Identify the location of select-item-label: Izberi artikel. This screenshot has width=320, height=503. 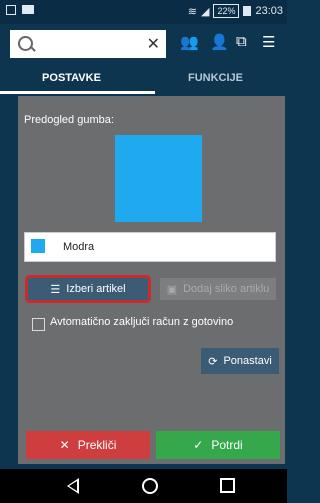
(96, 289).